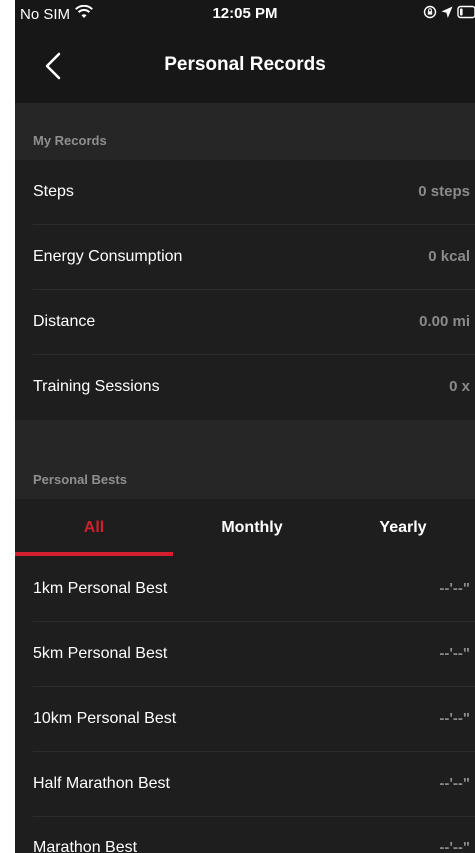 The height and width of the screenshot is (853, 475). Describe the element at coordinates (403, 528) in the screenshot. I see `tab-yearly: Yearly` at that location.